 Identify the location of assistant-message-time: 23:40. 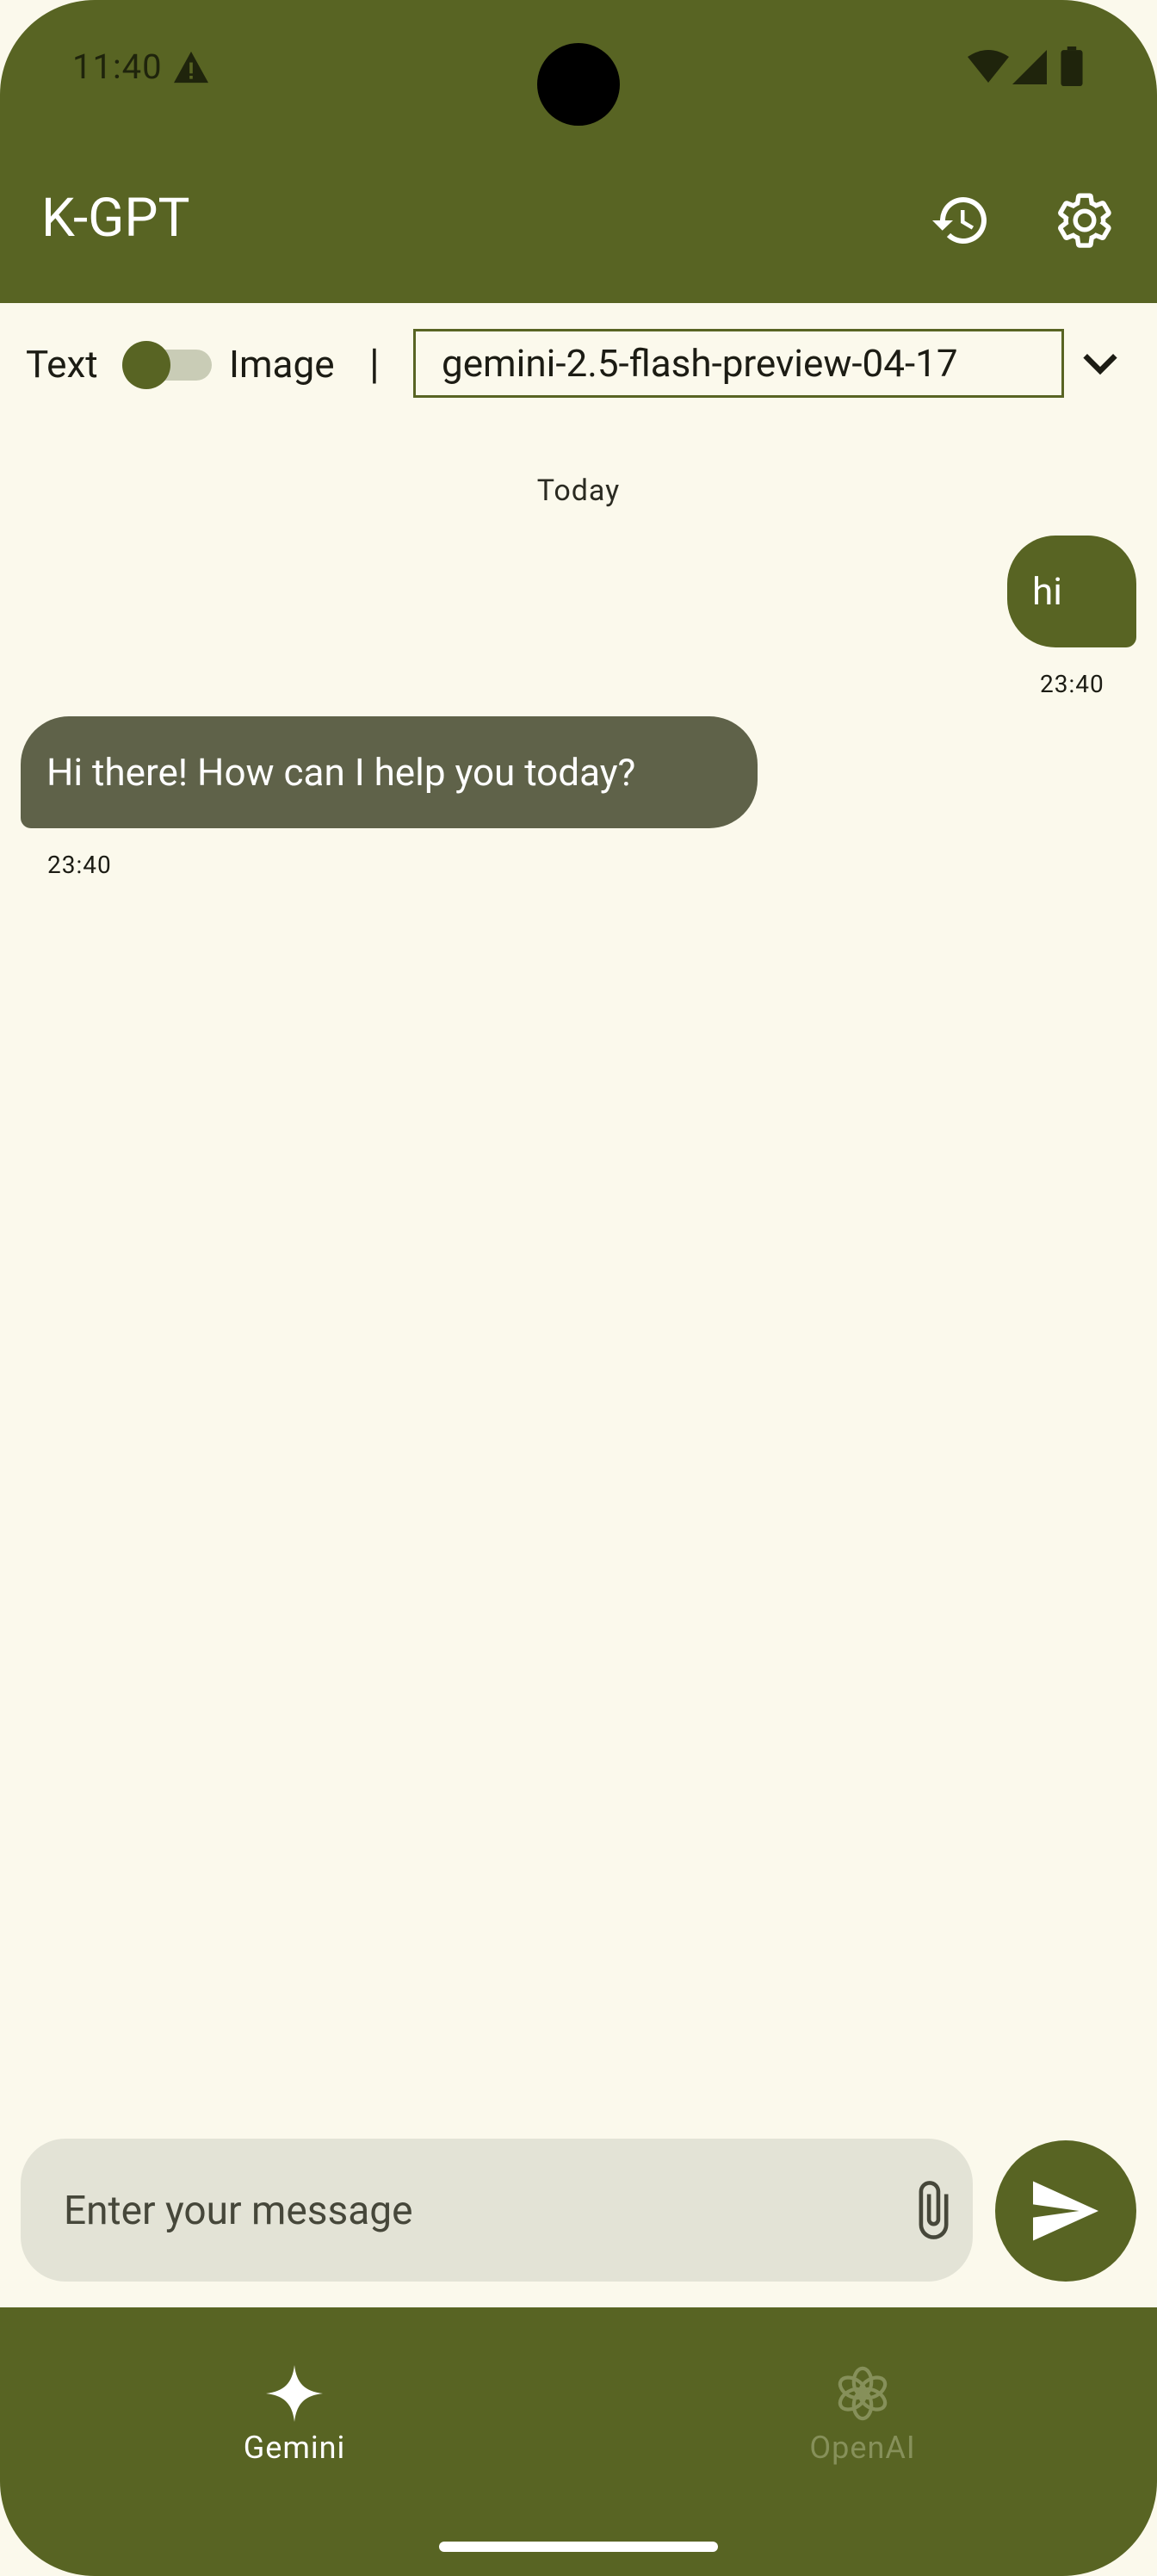
(80, 865).